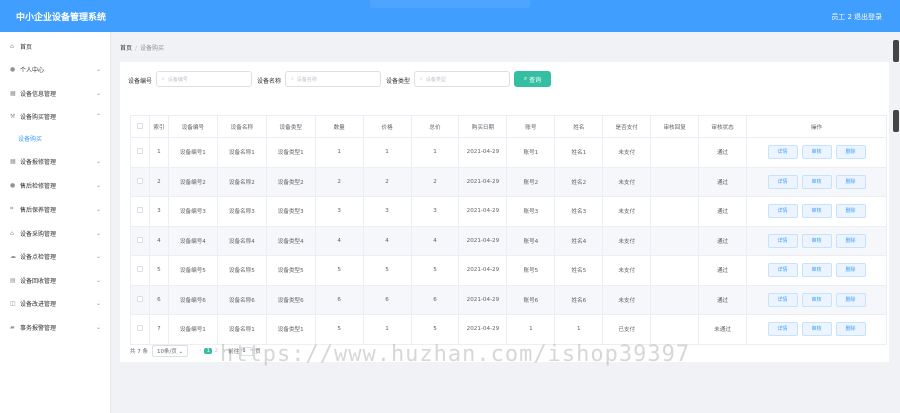 The width and height of the screenshot is (900, 413). What do you see at coordinates (269, 81) in the screenshot?
I see `search-label-device-name: 设备名称` at bounding box center [269, 81].